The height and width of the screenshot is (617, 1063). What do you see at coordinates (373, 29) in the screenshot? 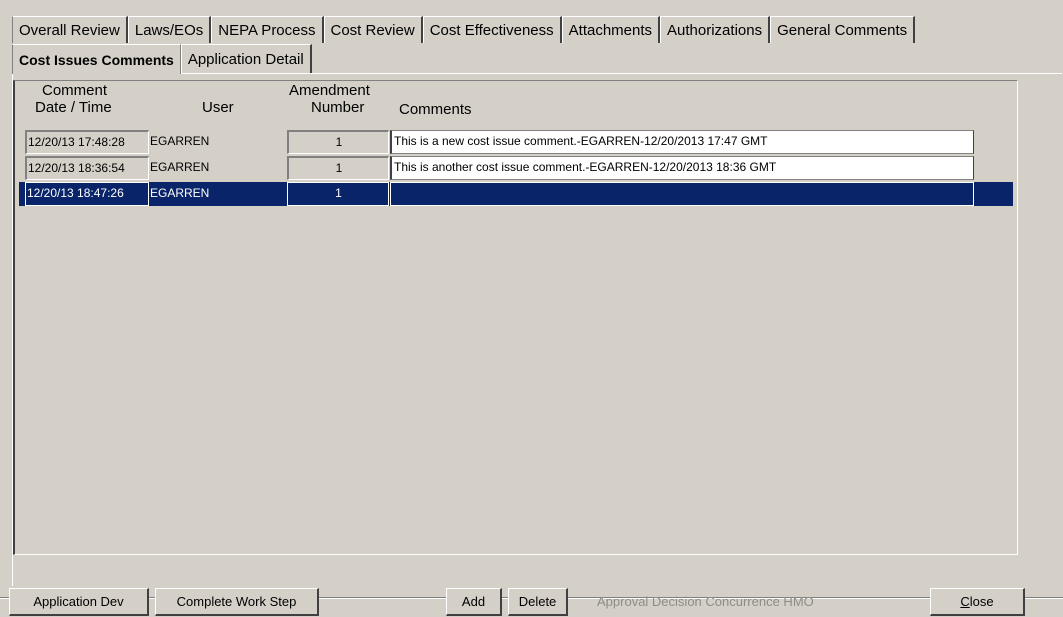
I see `tab-cost-review: Cost Review` at bounding box center [373, 29].